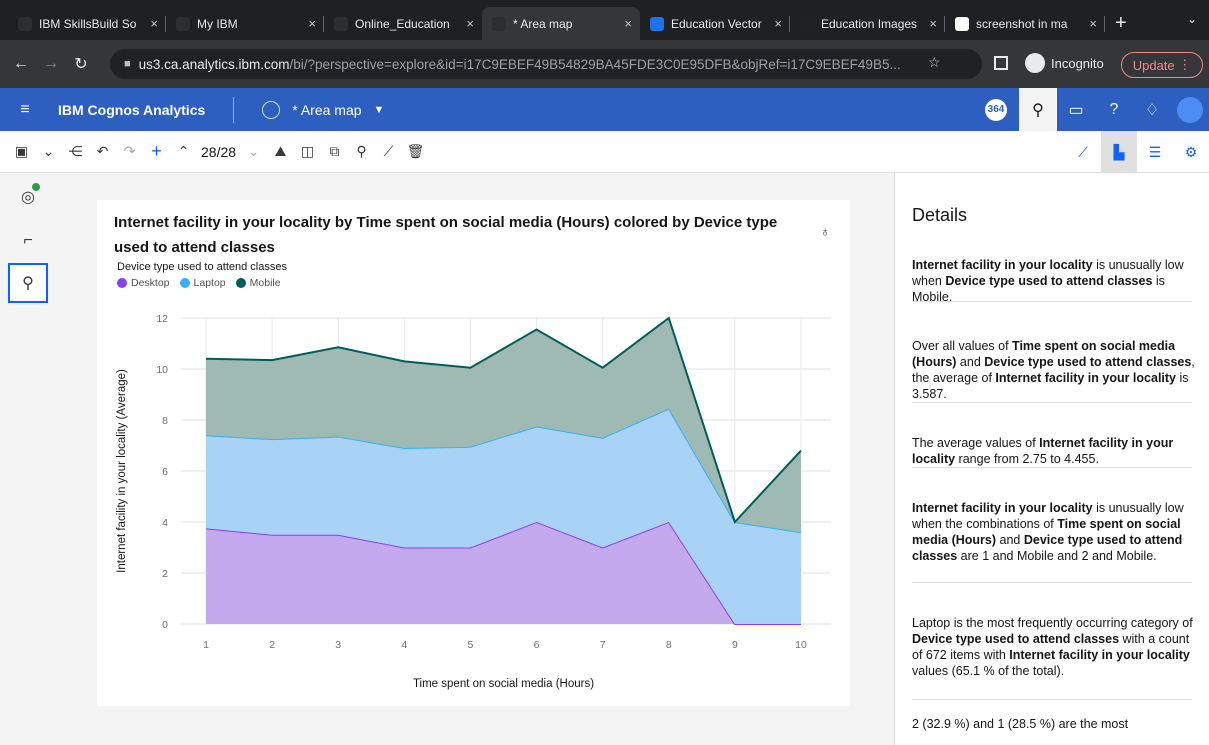 Image resolution: width=1209 pixels, height=745 pixels. What do you see at coordinates (988, 671) in the screenshot?
I see `insight-fragment: values (65.1 % of the total).` at bounding box center [988, 671].